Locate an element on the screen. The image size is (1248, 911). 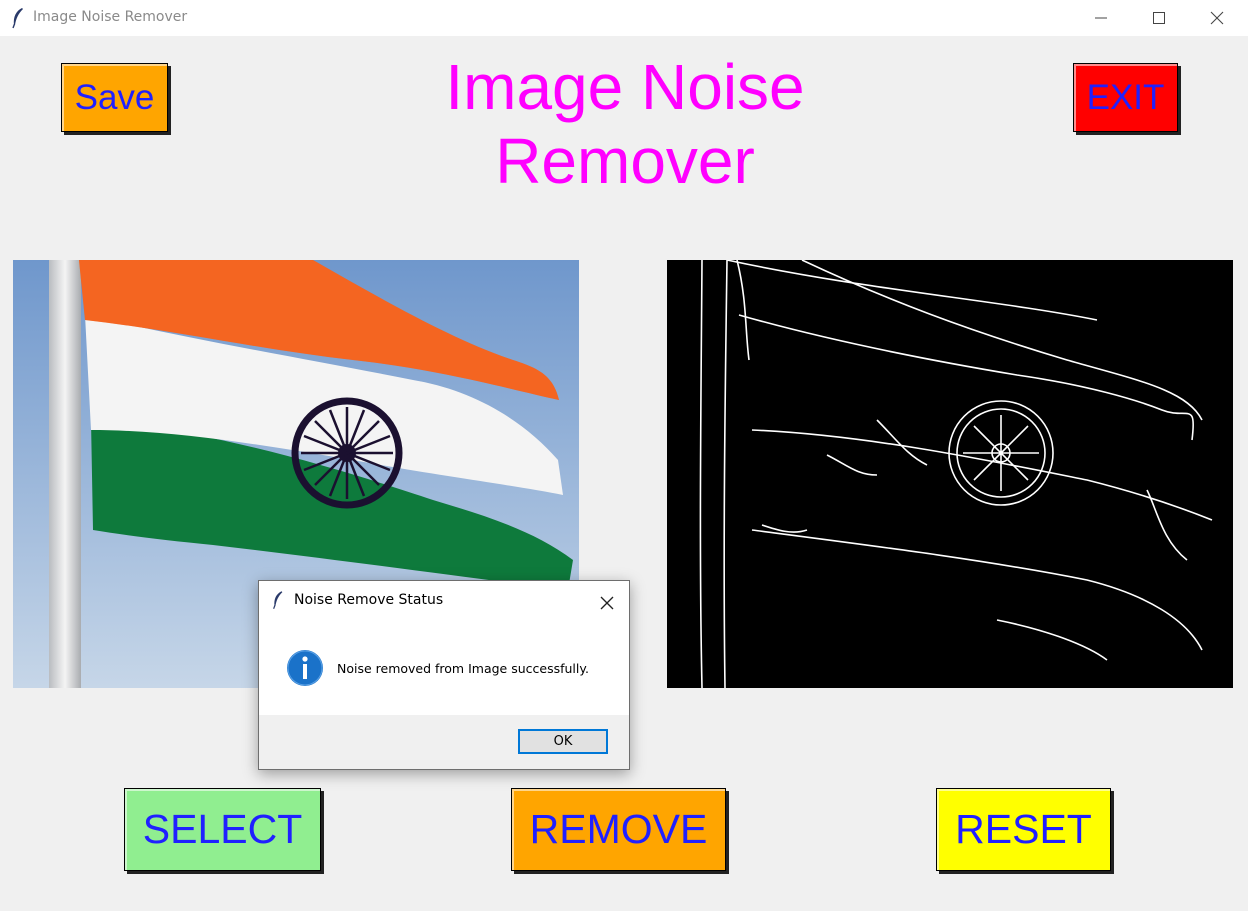
dialog-close-button is located at coordinates (607, 603).